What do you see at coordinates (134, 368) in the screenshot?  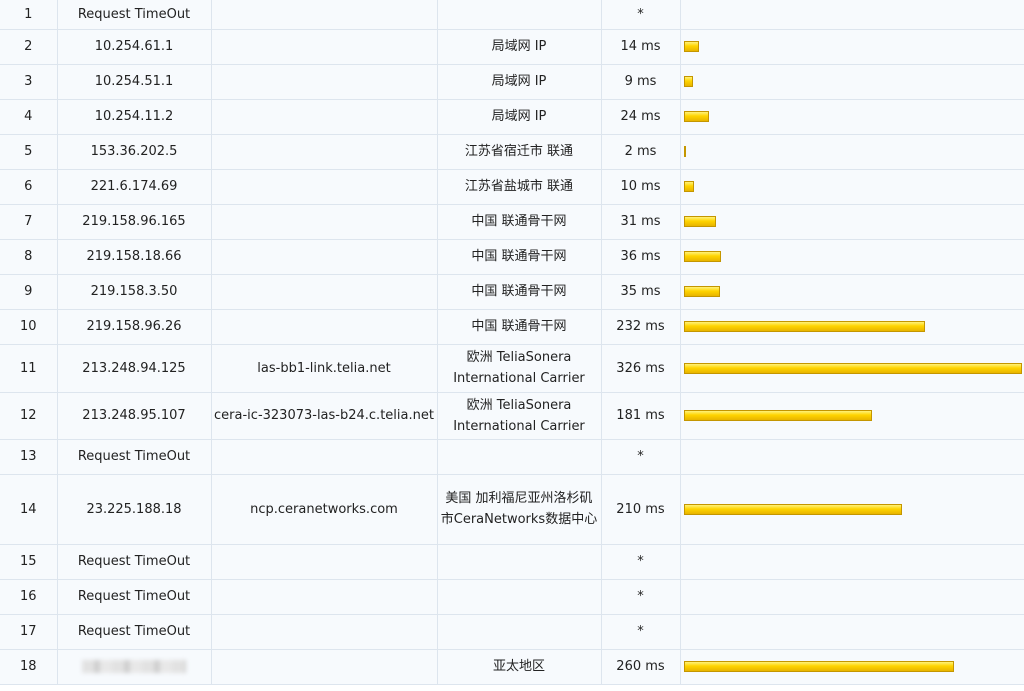 I see `hop-ip: 213.248.94.125` at bounding box center [134, 368].